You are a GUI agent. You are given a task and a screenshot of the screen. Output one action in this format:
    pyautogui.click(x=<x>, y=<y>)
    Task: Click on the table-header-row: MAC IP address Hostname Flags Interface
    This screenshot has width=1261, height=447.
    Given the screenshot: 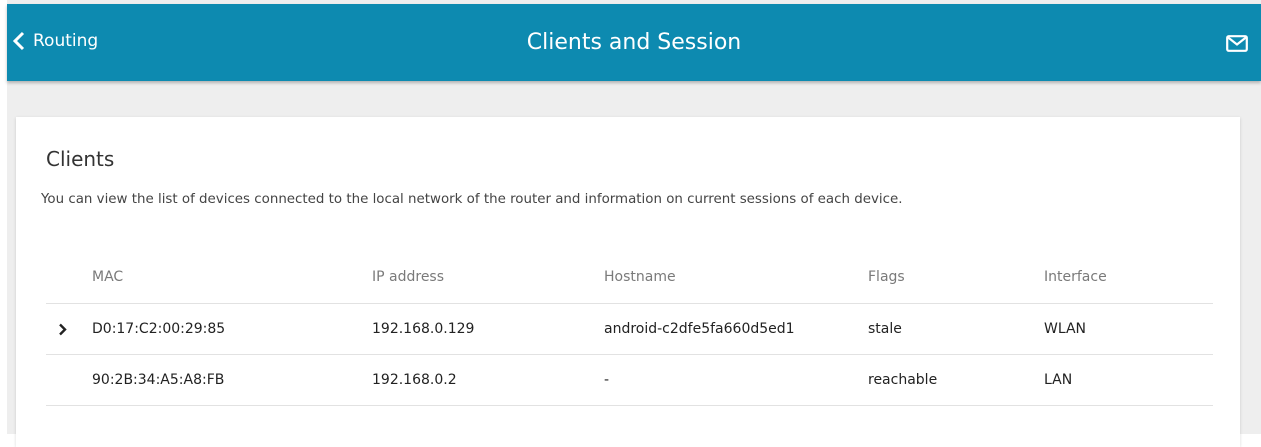 What is the action you would take?
    pyautogui.click(x=629, y=280)
    